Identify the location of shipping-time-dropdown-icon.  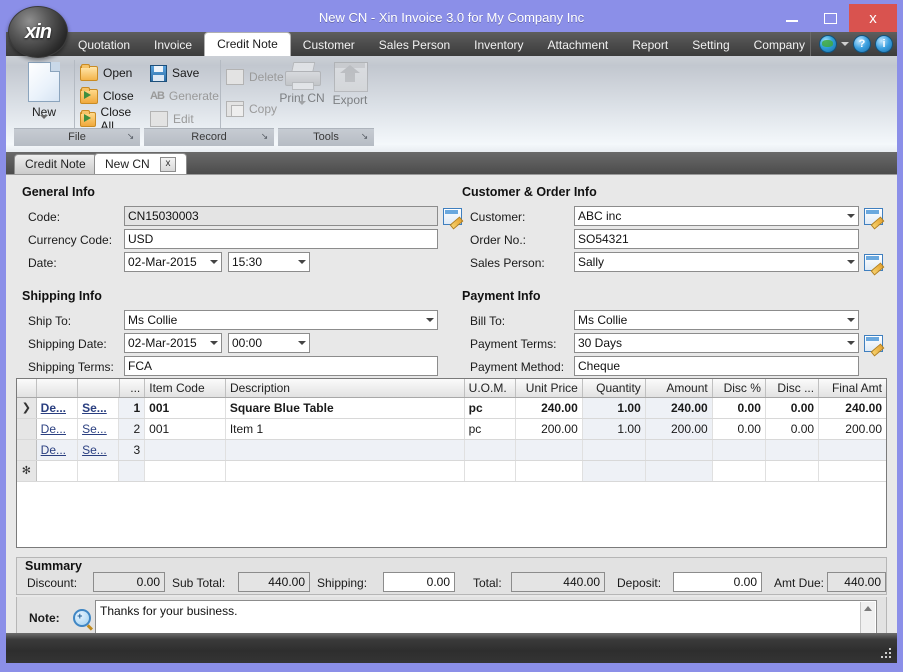
(302, 343).